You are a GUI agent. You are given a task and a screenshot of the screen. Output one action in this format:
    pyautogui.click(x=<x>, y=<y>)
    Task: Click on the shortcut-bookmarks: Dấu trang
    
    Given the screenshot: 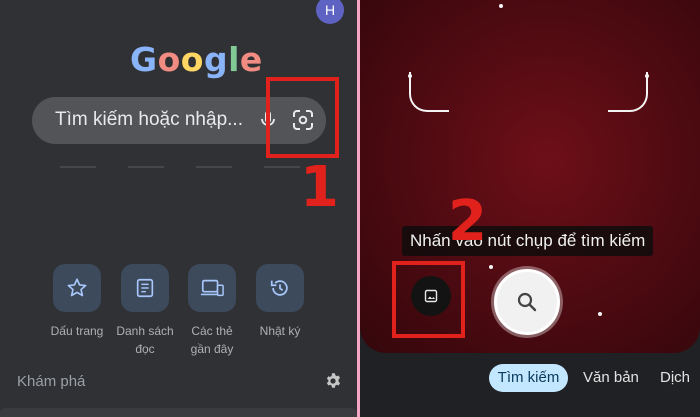 What is the action you would take?
    pyautogui.click(x=77, y=302)
    